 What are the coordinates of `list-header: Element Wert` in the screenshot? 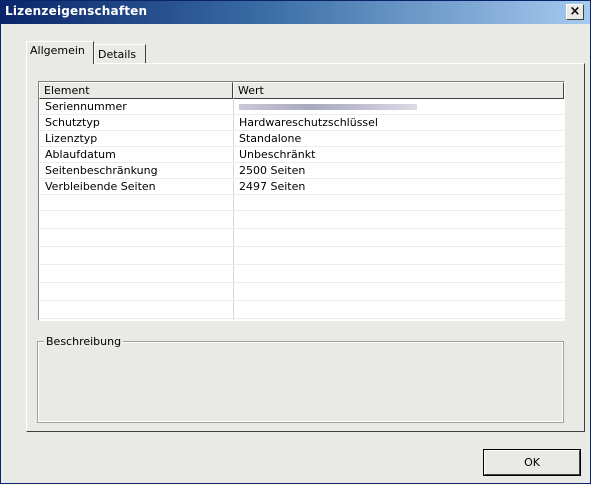 It's located at (301, 90).